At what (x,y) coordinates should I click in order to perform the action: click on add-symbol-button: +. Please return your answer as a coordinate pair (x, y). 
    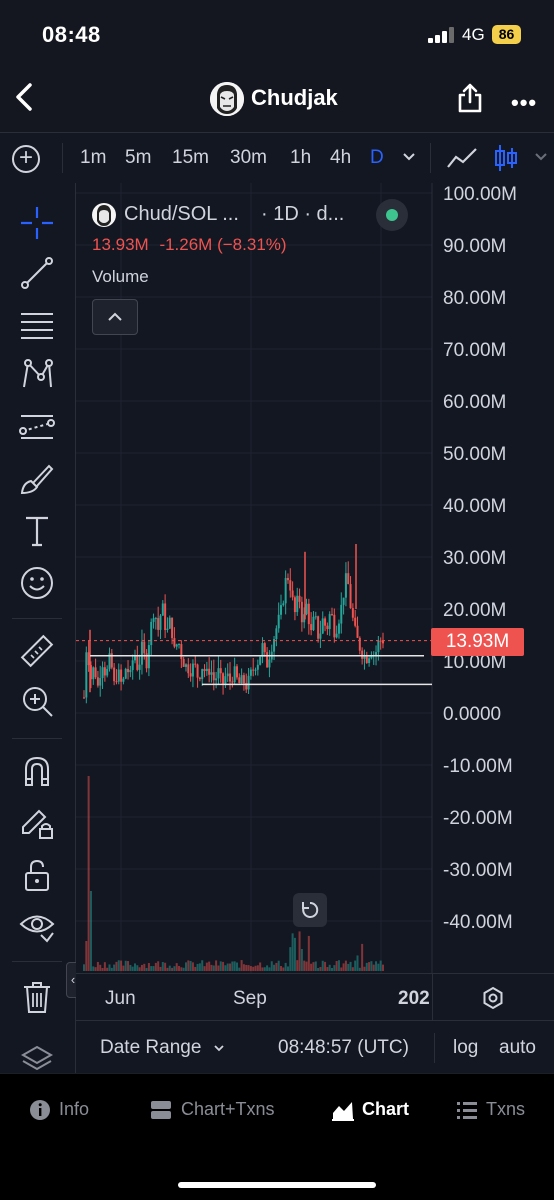
    Looking at the image, I should click on (26, 159).